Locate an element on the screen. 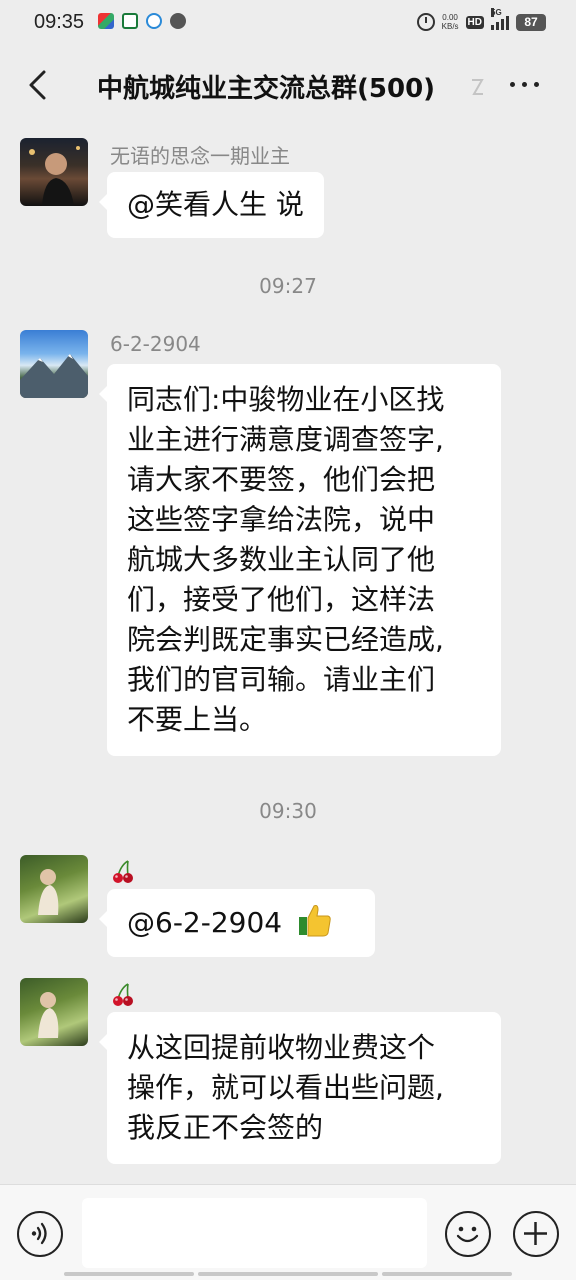  net-speed-unit: KB/s is located at coordinates (450, 26).